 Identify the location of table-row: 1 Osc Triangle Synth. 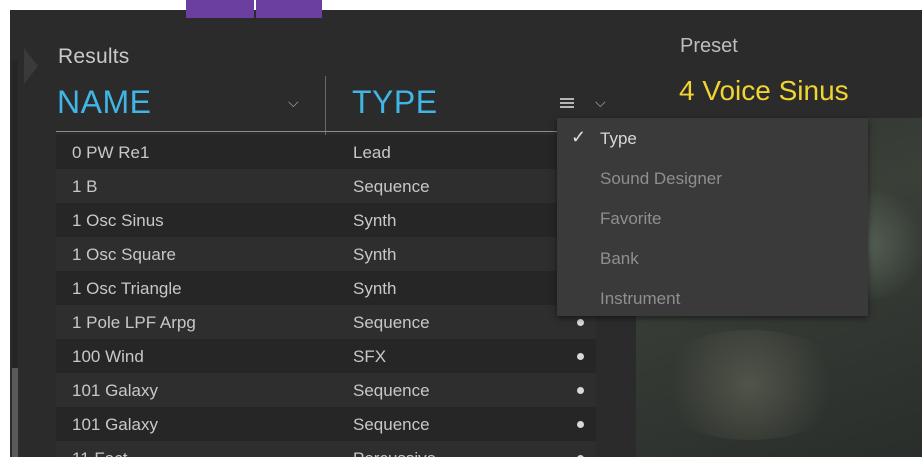
(326, 288).